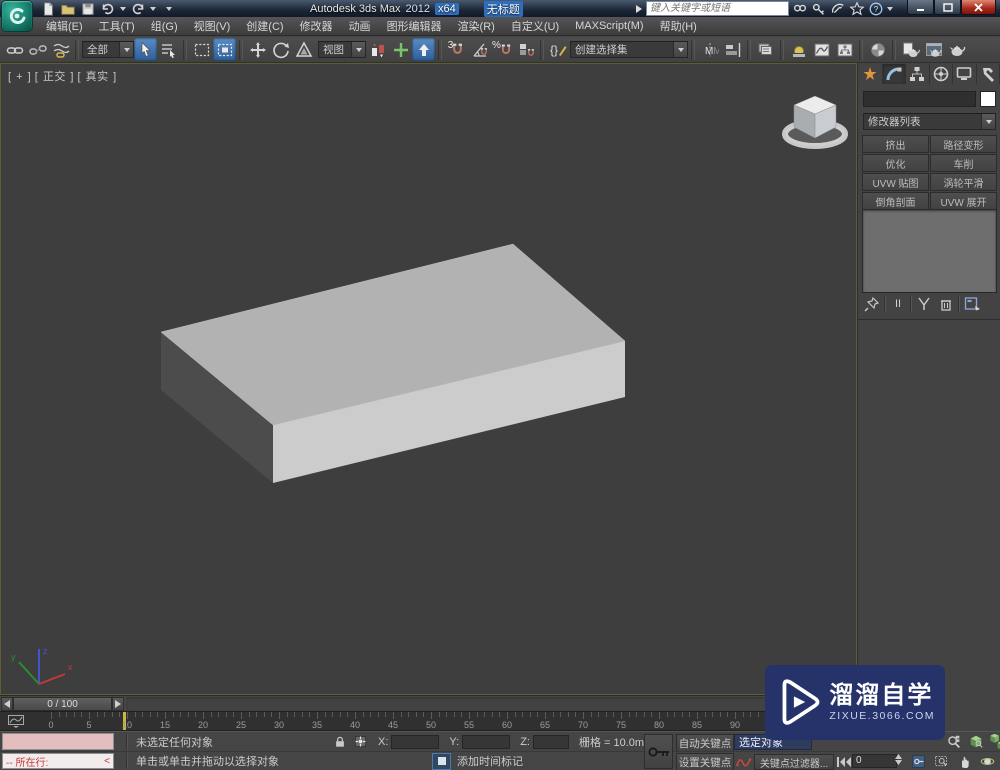 The image size is (1000, 770). I want to click on modifier-stack-list, so click(929, 251).